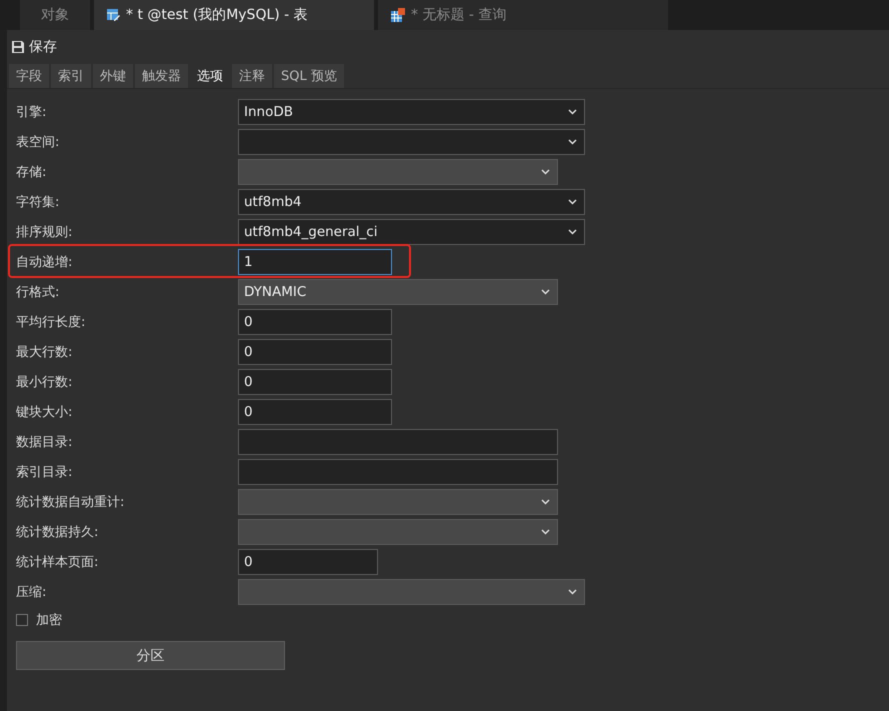  Describe the element at coordinates (161, 76) in the screenshot. I see `tab: 触发器` at that location.